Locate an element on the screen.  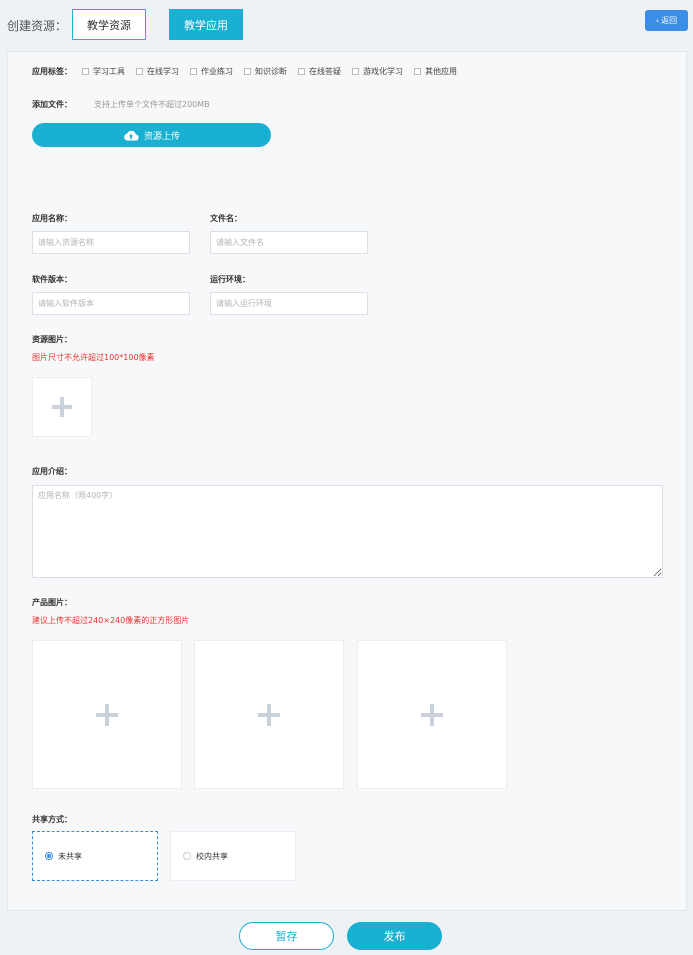
app-intro-textarea is located at coordinates (347, 531).